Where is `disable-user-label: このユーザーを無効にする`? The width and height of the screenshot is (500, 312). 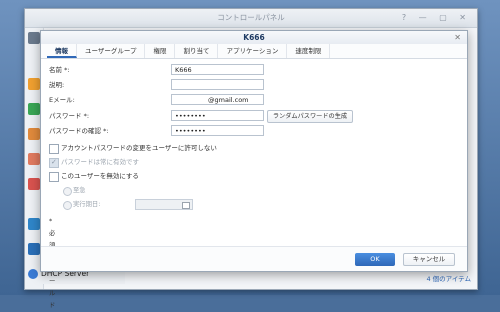
disable-user-label: このユーザーを無効にする is located at coordinates (100, 176).